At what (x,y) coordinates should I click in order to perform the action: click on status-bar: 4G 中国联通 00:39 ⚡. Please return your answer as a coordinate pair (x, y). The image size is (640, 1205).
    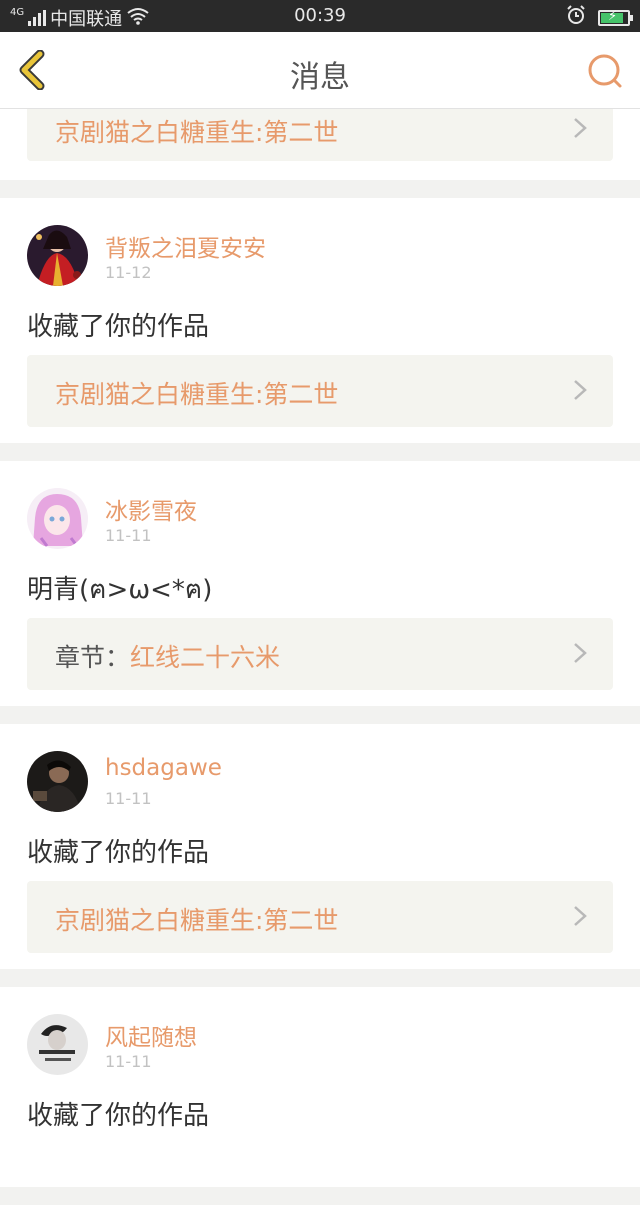
    Looking at the image, I should click on (320, 16).